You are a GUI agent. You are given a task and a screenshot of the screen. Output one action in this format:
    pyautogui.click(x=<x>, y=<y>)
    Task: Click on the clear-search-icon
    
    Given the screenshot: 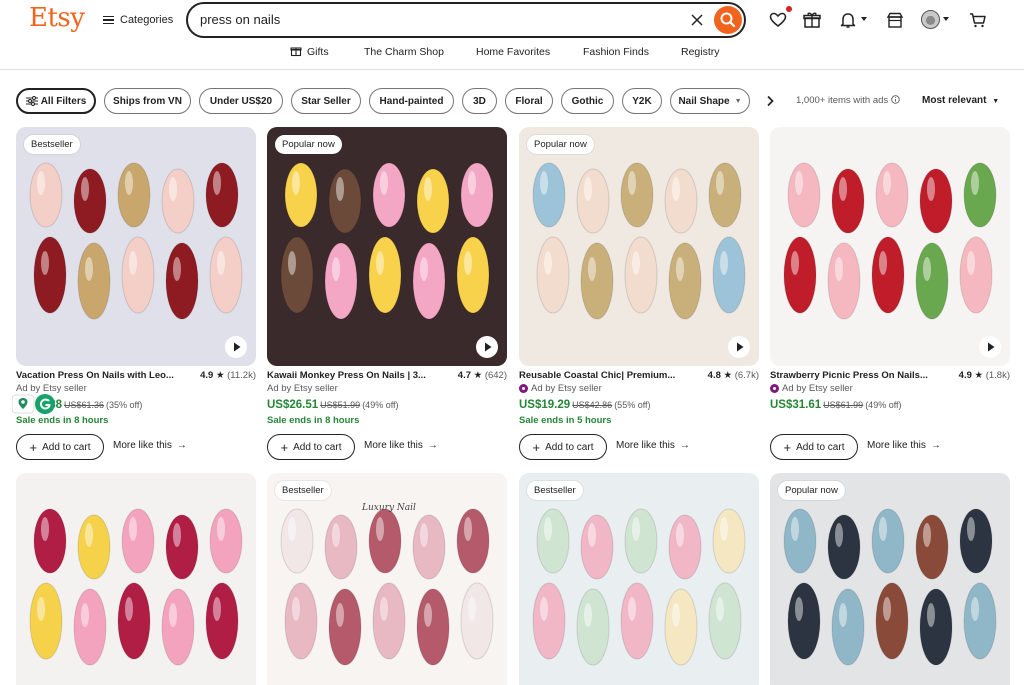 What is the action you would take?
    pyautogui.click(x=697, y=20)
    